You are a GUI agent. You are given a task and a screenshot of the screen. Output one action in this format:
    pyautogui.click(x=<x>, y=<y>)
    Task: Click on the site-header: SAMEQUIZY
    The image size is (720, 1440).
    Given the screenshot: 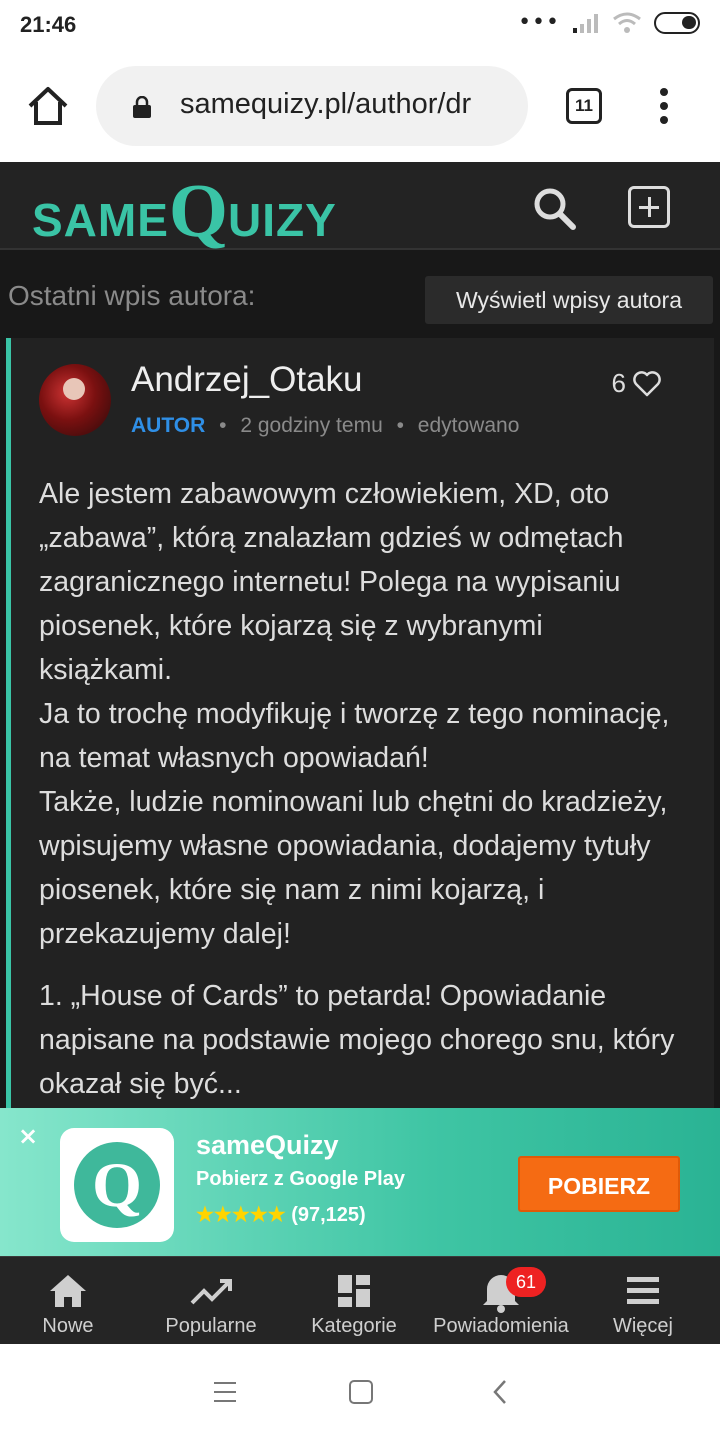 What is the action you would take?
    pyautogui.click(x=360, y=207)
    